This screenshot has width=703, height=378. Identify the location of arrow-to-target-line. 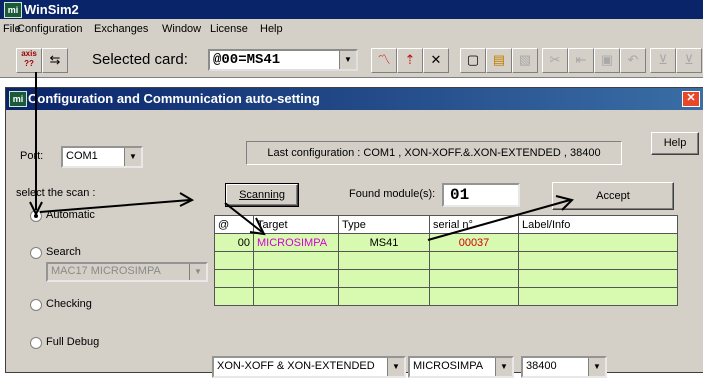
(243, 217).